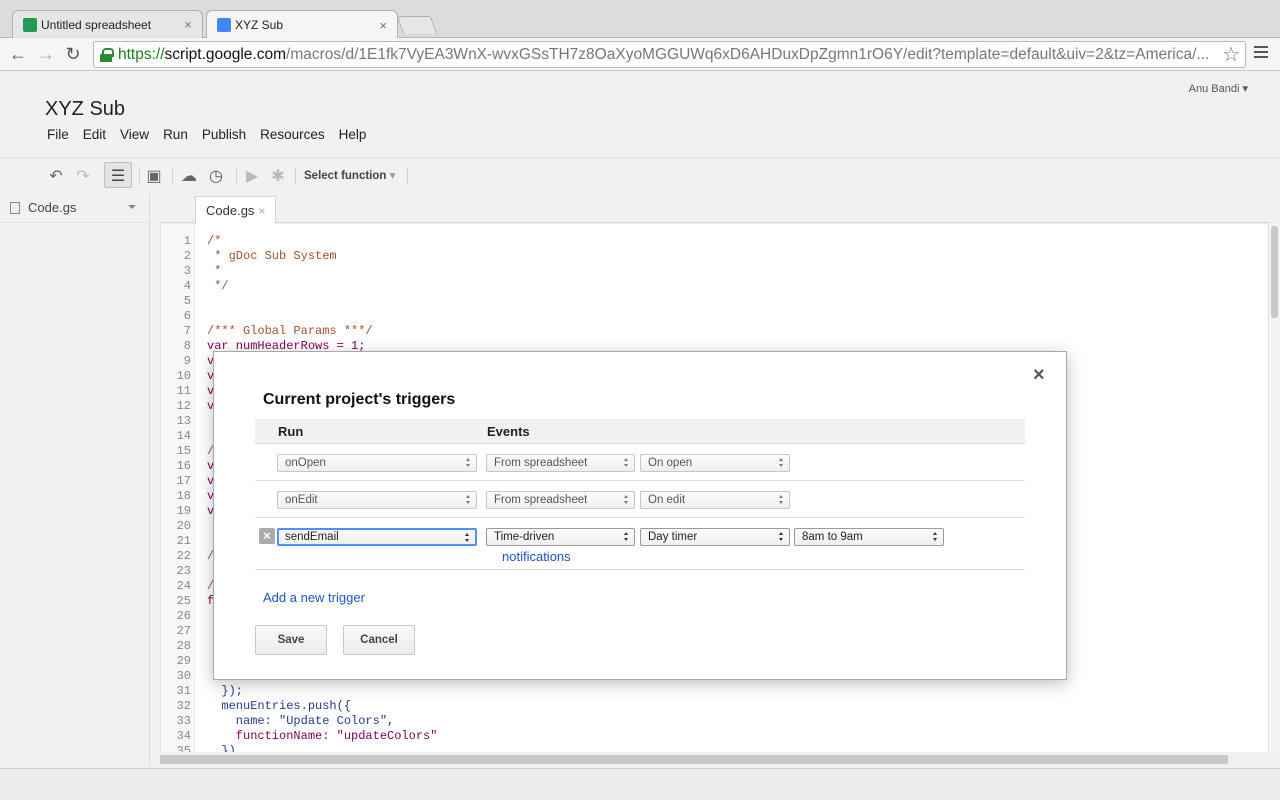 This screenshot has height=800, width=1280. Describe the element at coordinates (252, 176) in the screenshot. I see `run-icon: ▶` at that location.